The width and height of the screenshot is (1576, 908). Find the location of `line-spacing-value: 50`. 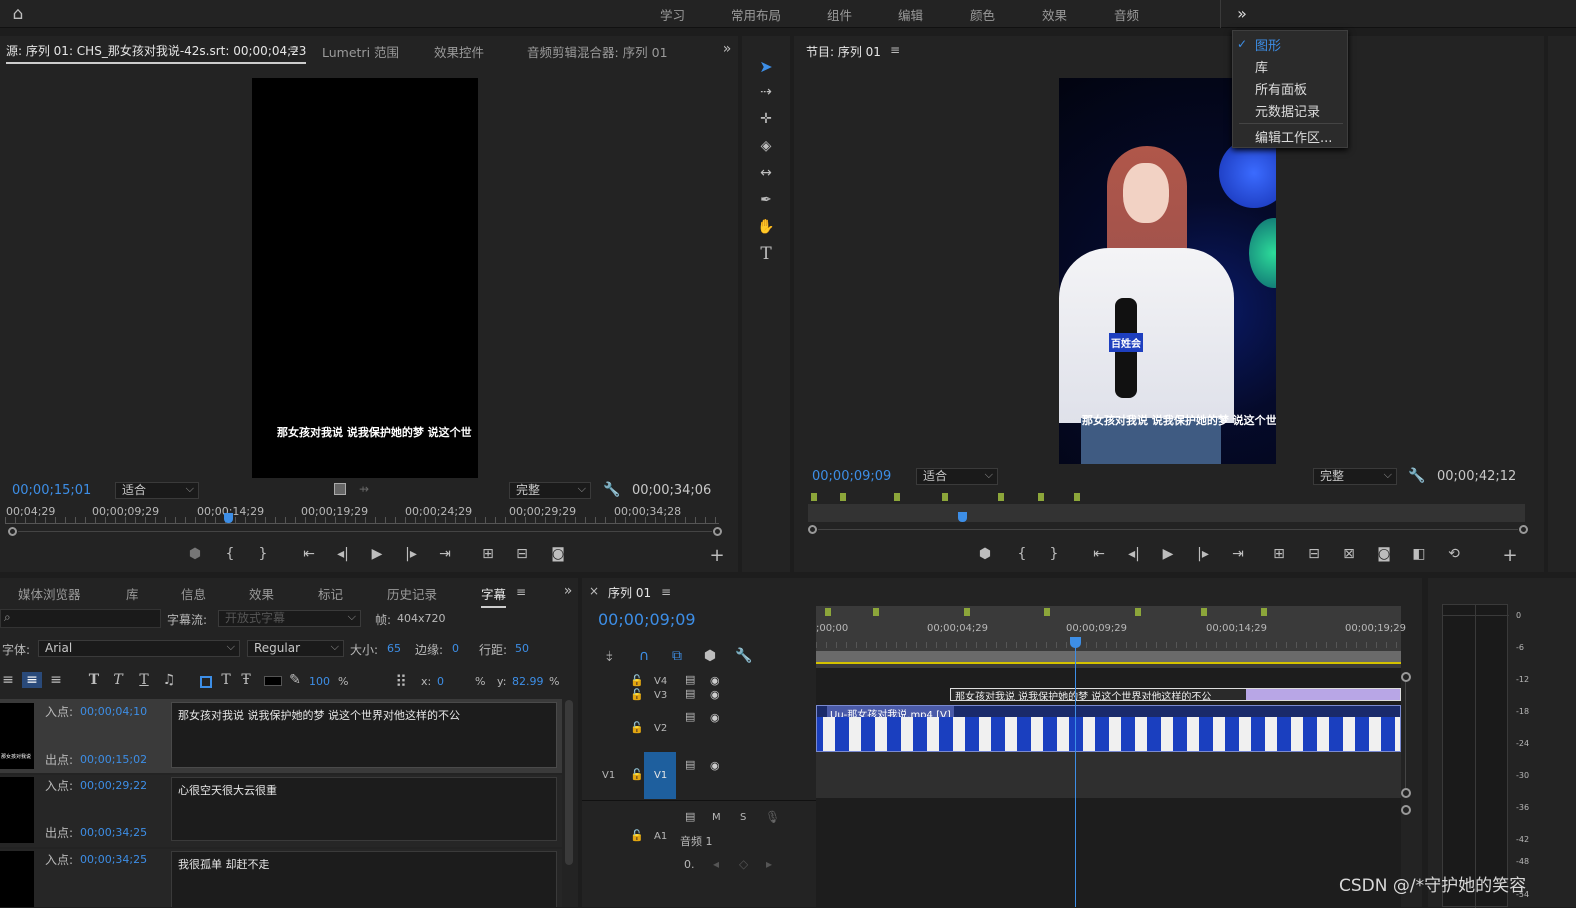

line-spacing-value: 50 is located at coordinates (522, 648).